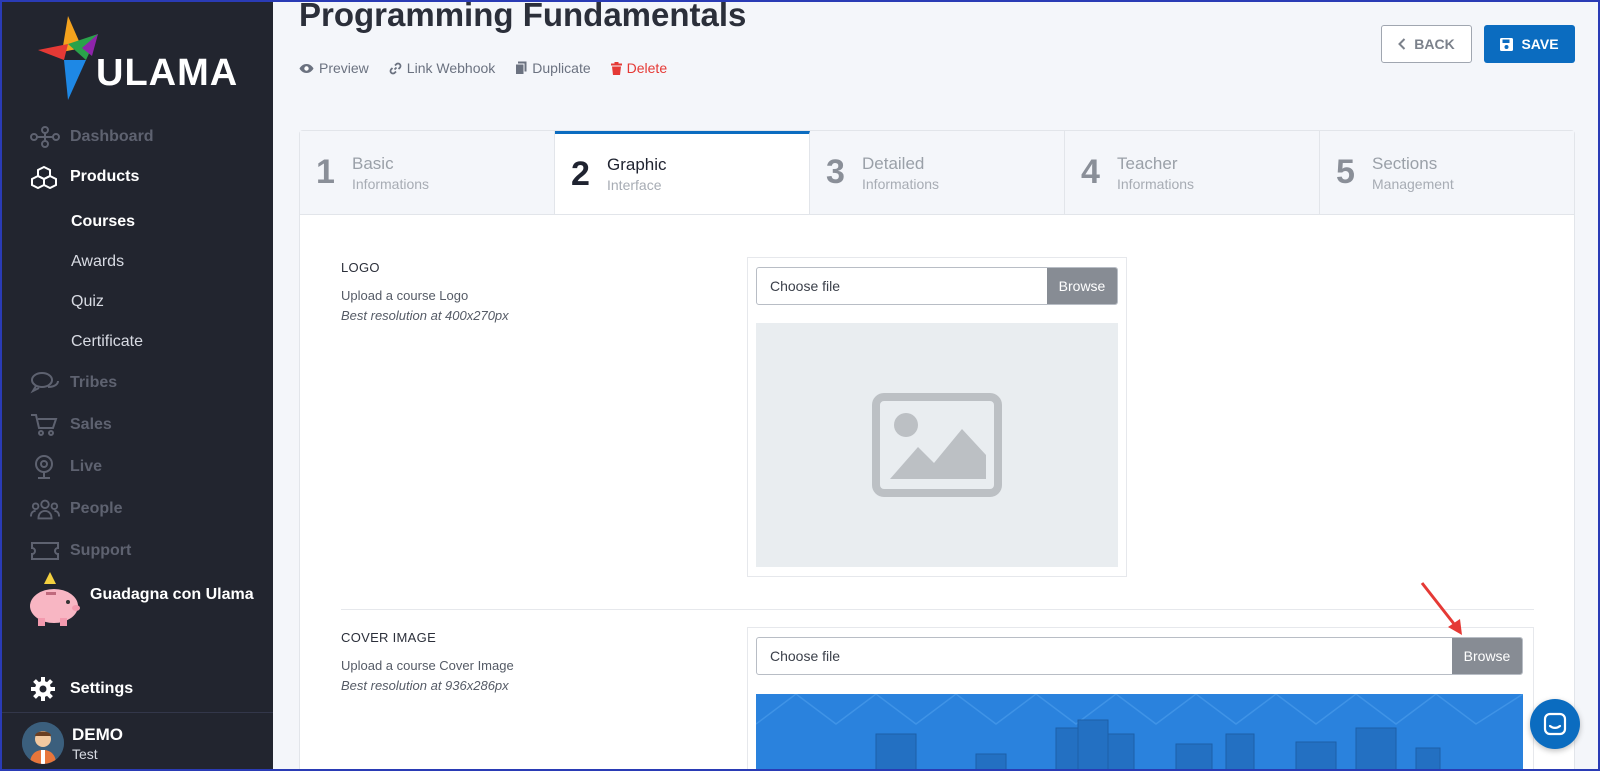  I want to click on chevron-left-icon, so click(1402, 44).